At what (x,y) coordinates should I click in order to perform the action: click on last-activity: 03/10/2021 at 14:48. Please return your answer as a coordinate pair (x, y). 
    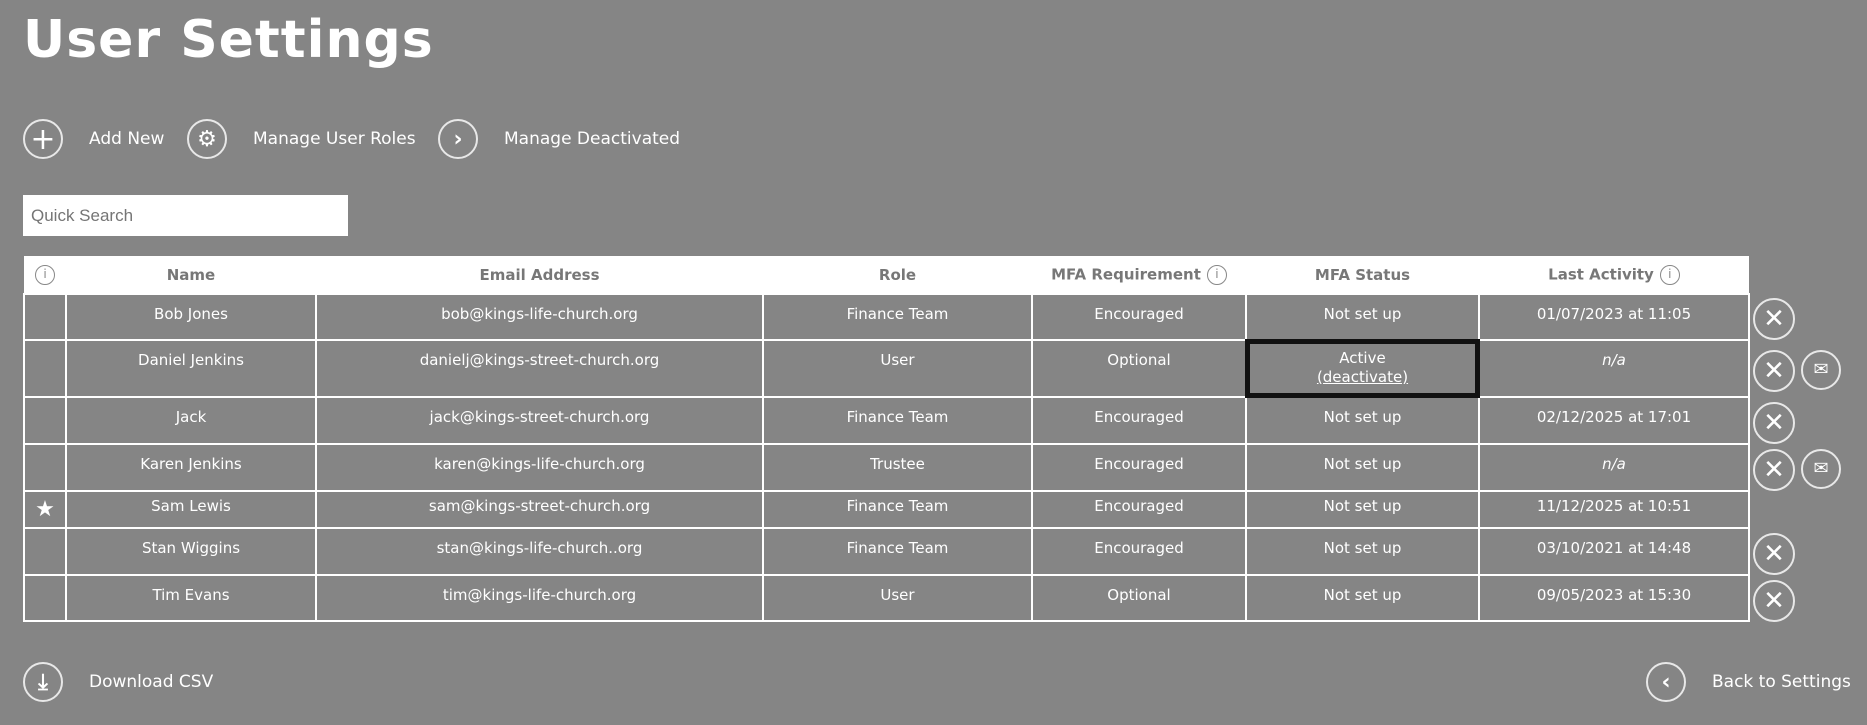
    Looking at the image, I should click on (1614, 551).